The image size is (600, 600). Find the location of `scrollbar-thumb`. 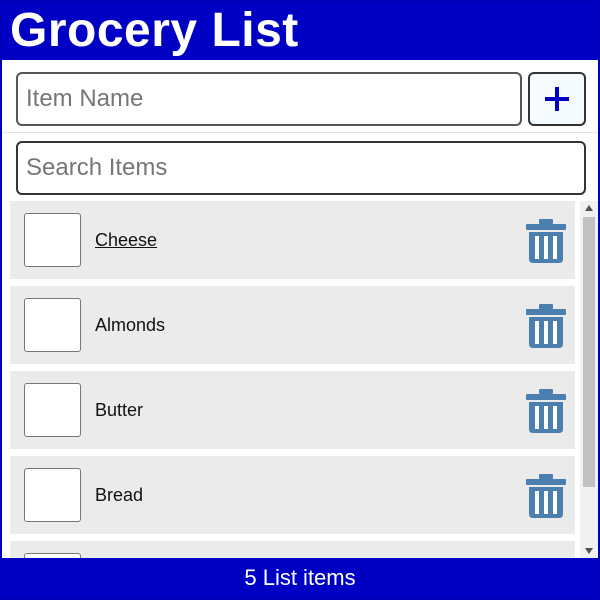

scrollbar-thumb is located at coordinates (589, 352).